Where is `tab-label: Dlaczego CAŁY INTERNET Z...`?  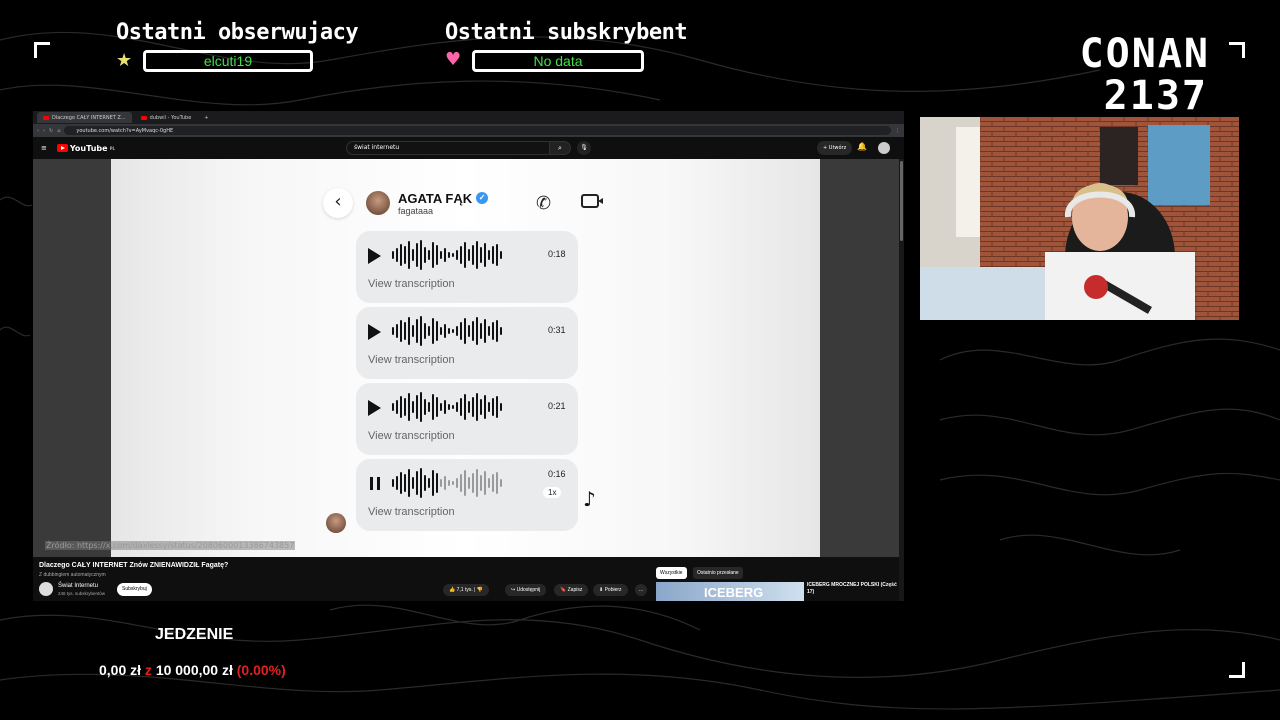
tab-label: Dlaczego CAŁY INTERNET Z... is located at coordinates (89, 117).